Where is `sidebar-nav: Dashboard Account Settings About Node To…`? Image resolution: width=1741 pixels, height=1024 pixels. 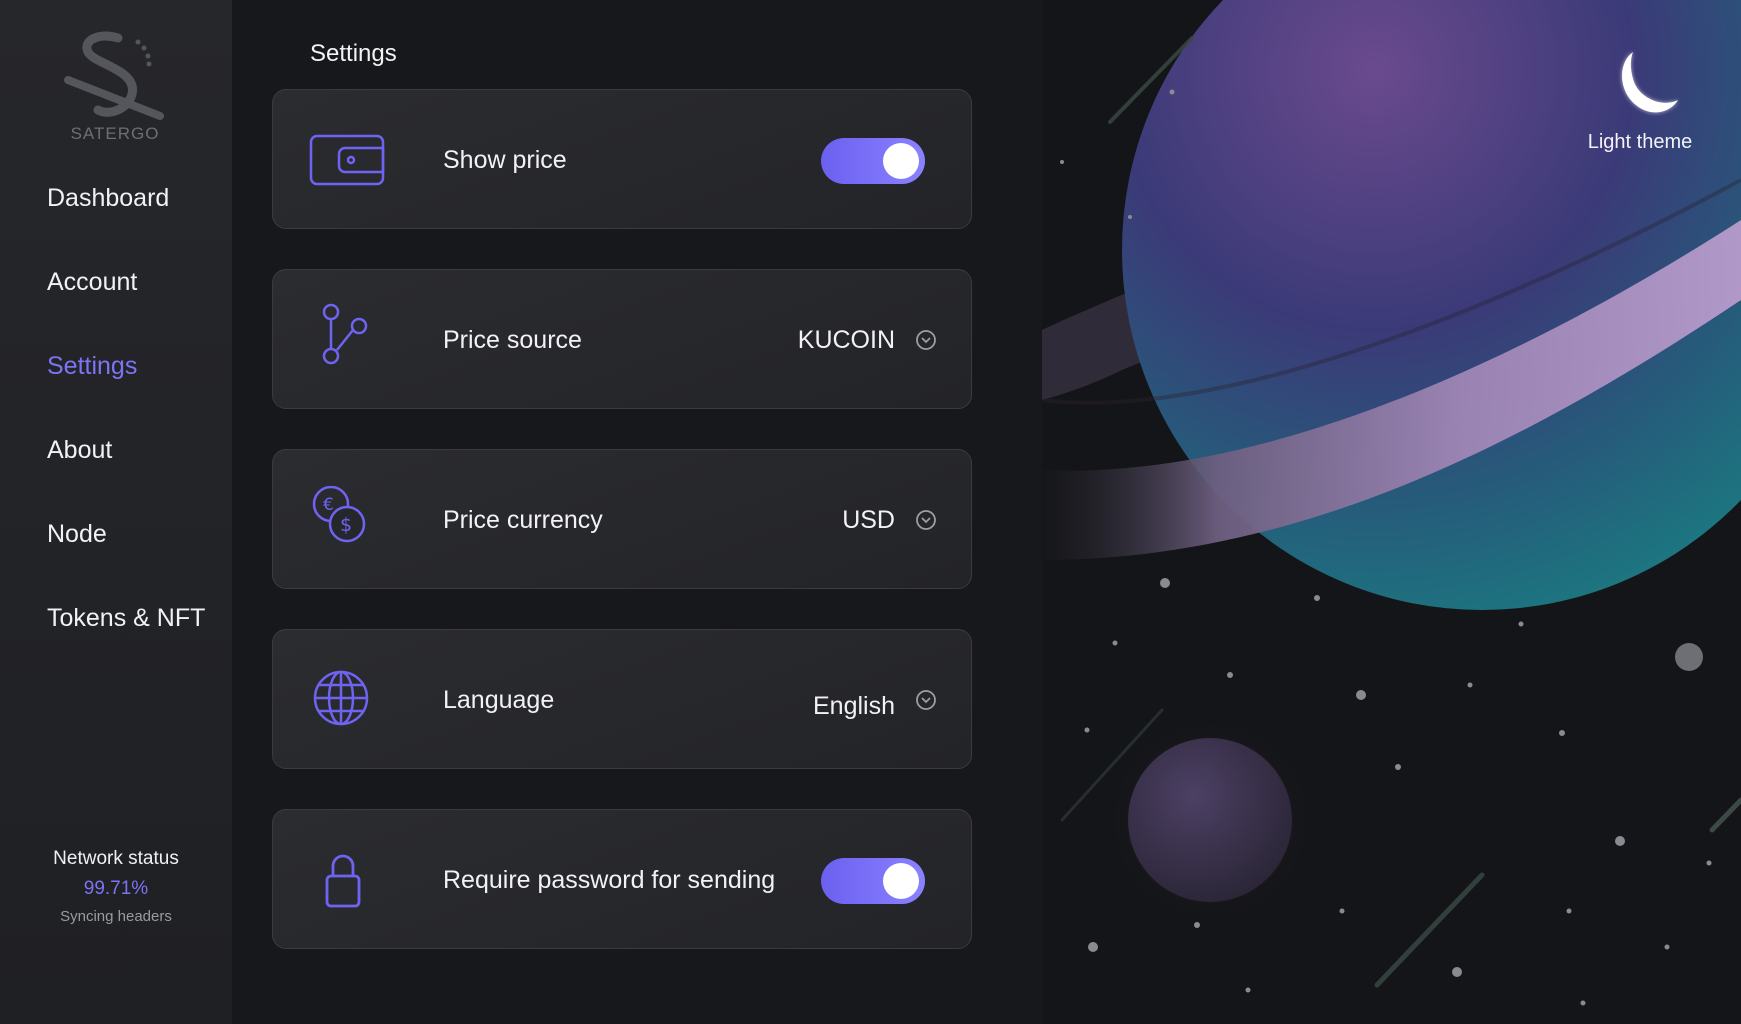 sidebar-nav: Dashboard Account Settings About Node To… is located at coordinates (126, 430).